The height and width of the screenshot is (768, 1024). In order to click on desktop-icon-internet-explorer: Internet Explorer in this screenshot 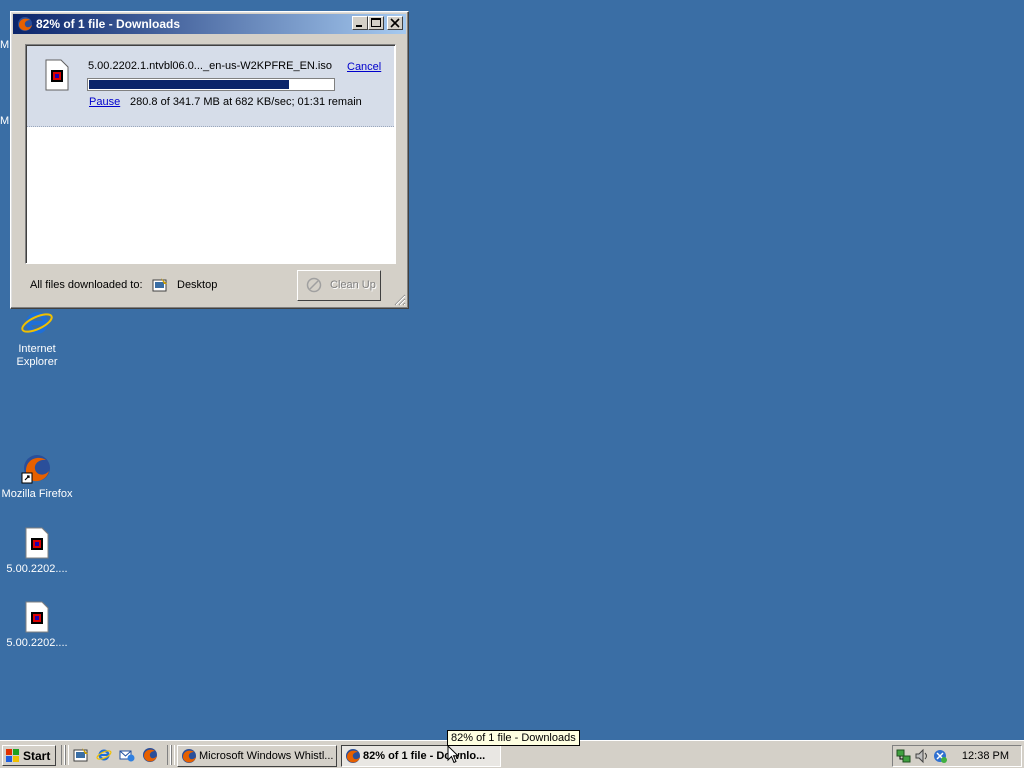, I will do `click(37, 337)`.